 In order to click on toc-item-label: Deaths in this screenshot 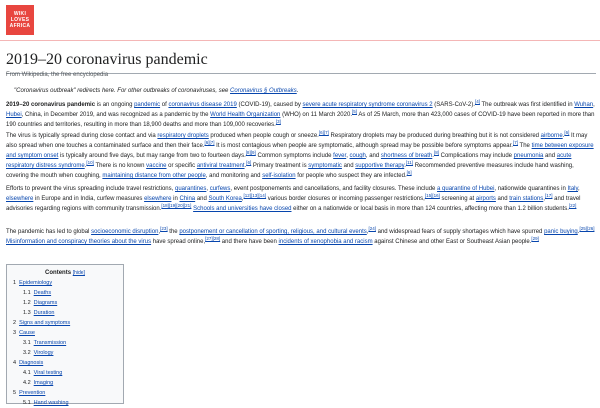, I will do `click(42, 293)`.